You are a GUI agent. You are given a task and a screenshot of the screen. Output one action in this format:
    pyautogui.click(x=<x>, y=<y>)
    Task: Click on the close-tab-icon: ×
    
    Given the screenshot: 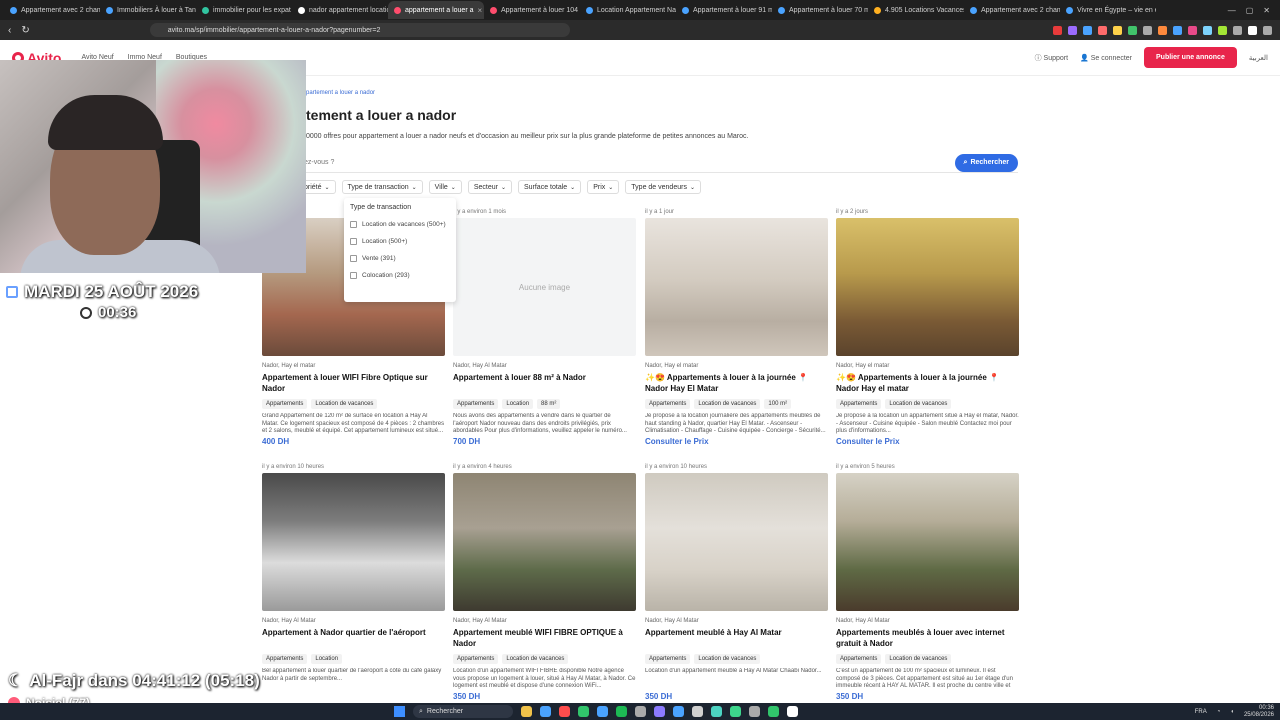 What is the action you would take?
    pyautogui.click(x=480, y=10)
    